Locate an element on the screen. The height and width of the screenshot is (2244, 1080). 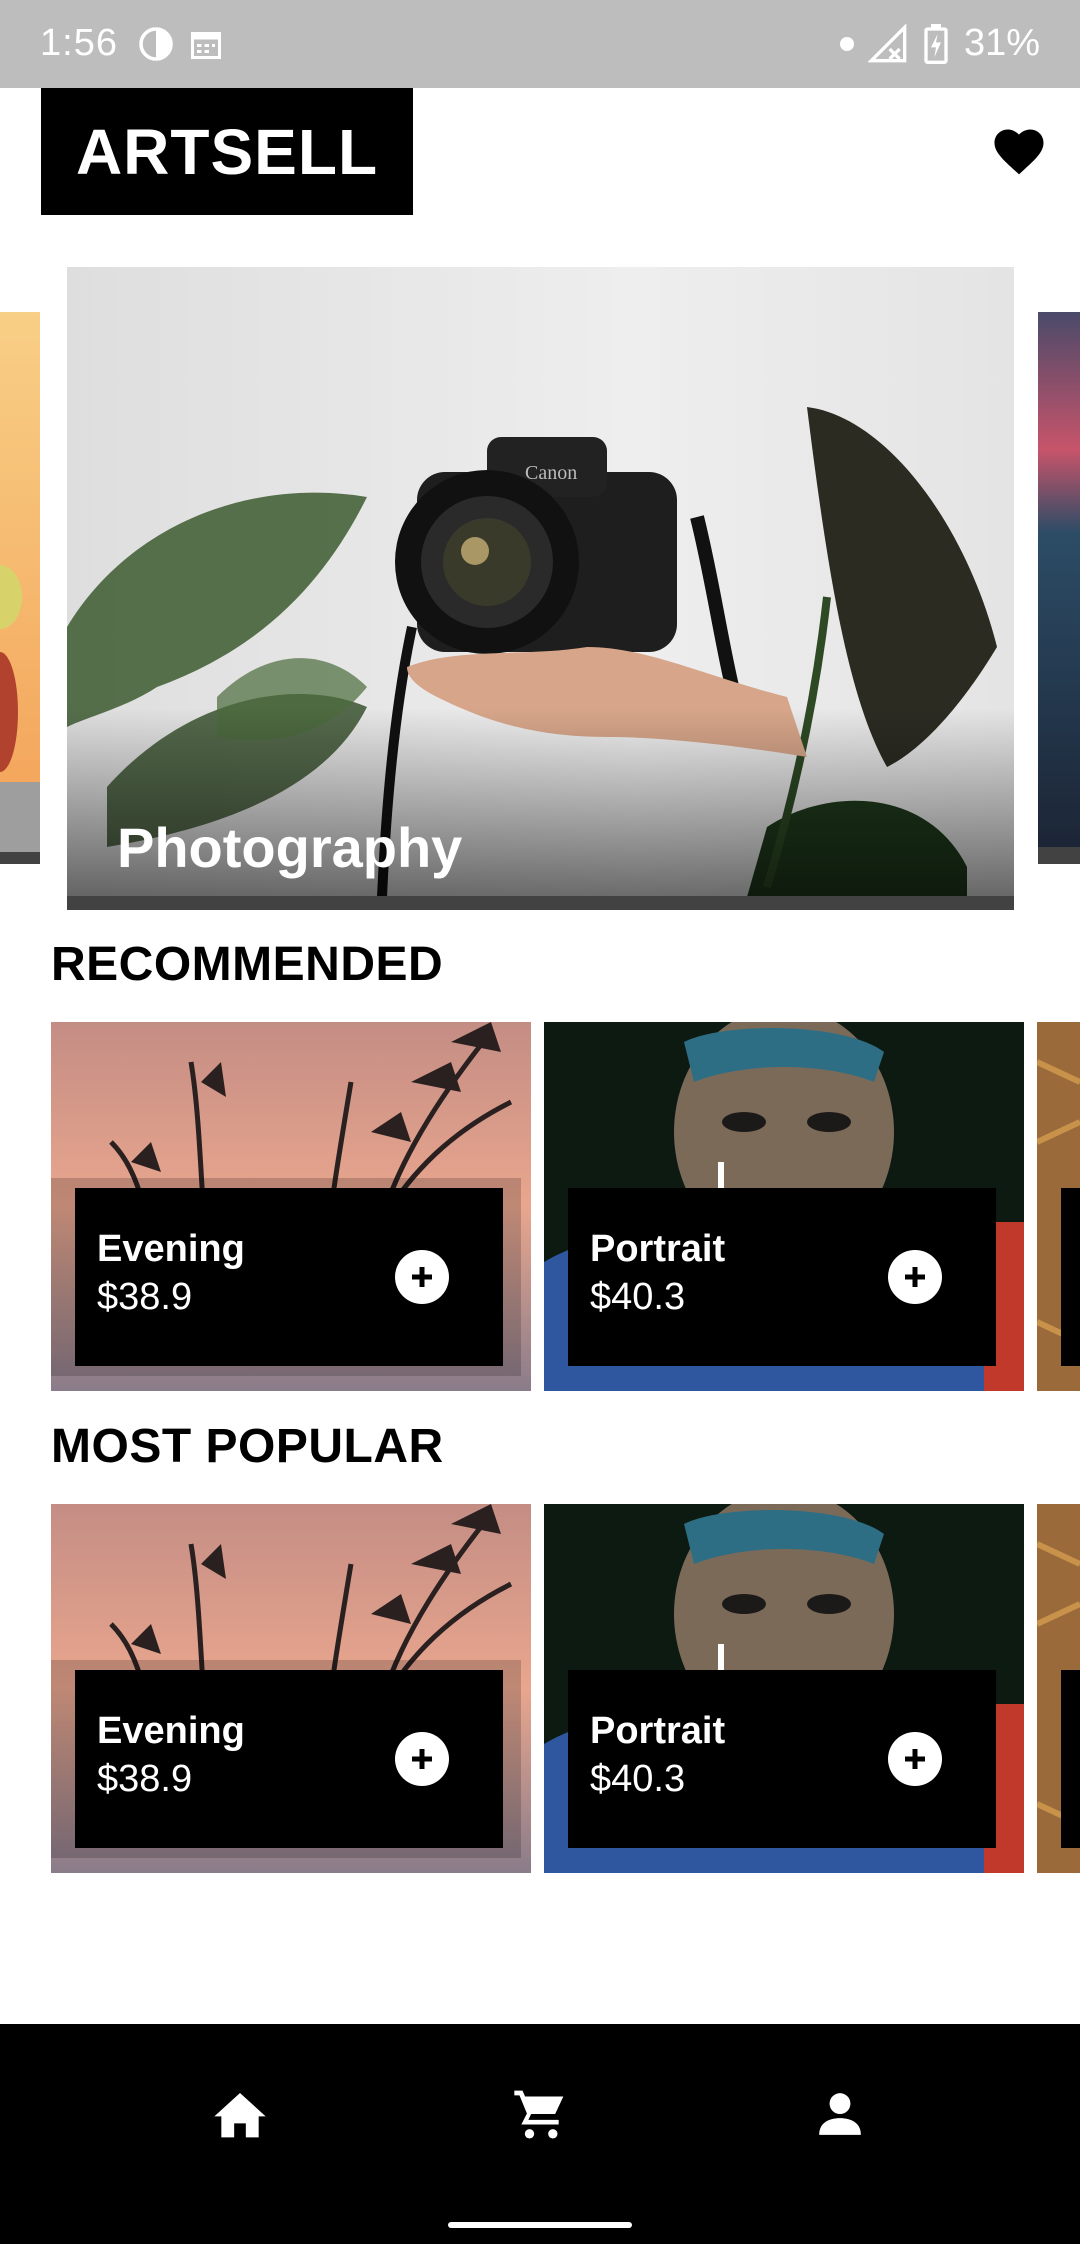
calendar-icon is located at coordinates (206, 45).